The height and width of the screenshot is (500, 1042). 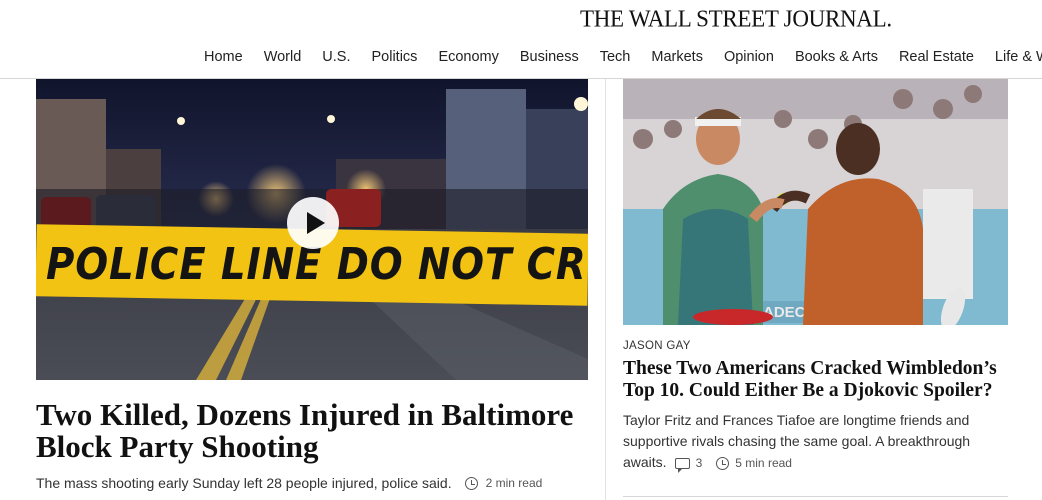 I want to click on comment-icon, so click(x=682, y=465).